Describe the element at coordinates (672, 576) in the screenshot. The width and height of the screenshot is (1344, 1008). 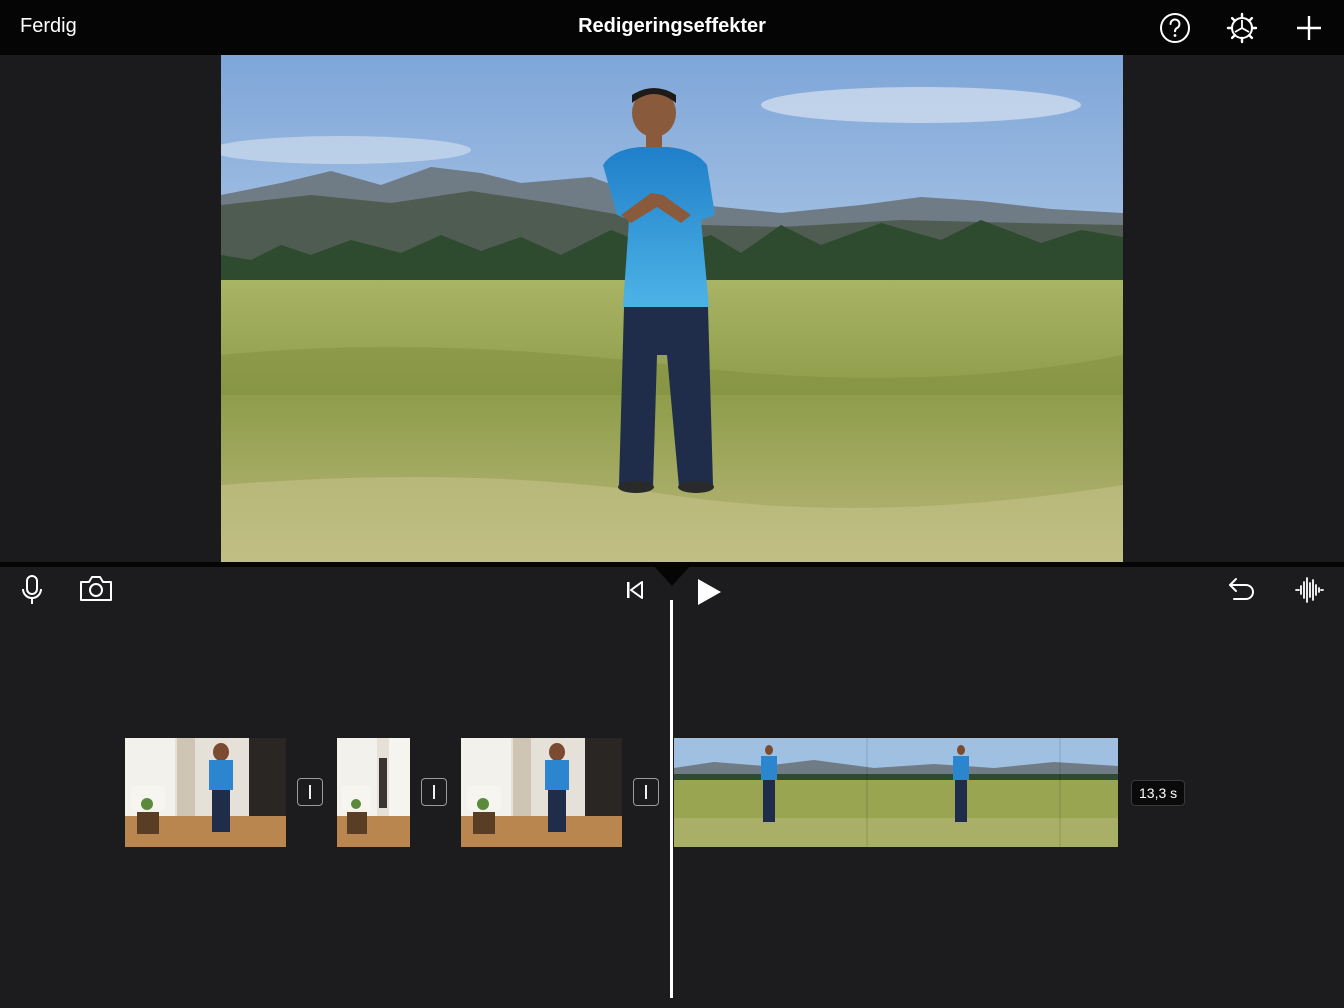
I see `playhead-marker` at that location.